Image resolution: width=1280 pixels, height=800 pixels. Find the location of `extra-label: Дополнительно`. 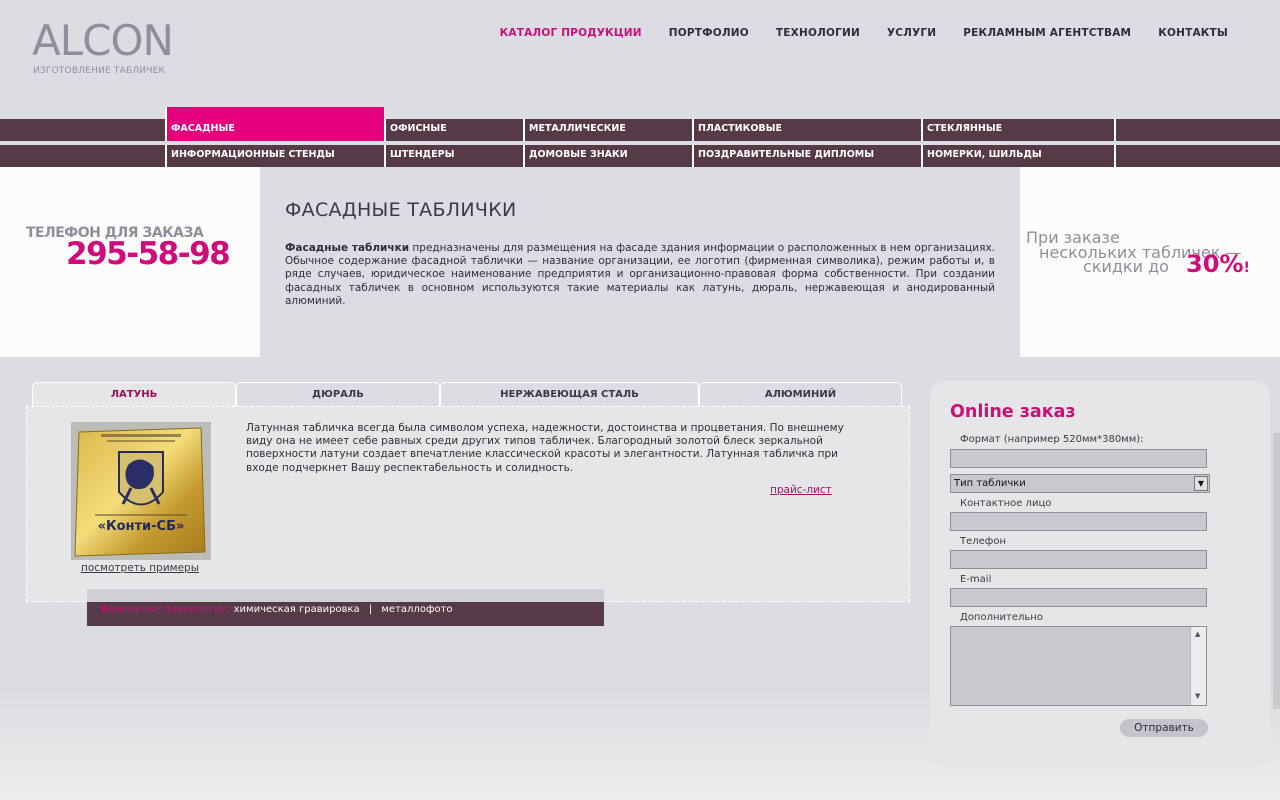

extra-label: Дополнительно is located at coordinates (1001, 617).